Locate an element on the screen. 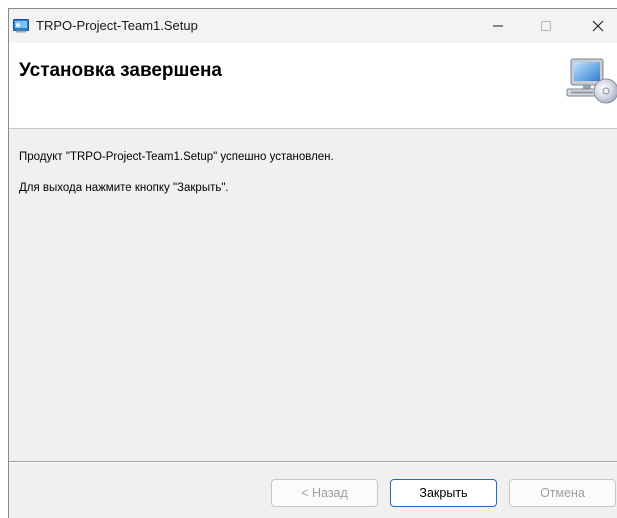  computer-cd-icon is located at coordinates (590, 80).